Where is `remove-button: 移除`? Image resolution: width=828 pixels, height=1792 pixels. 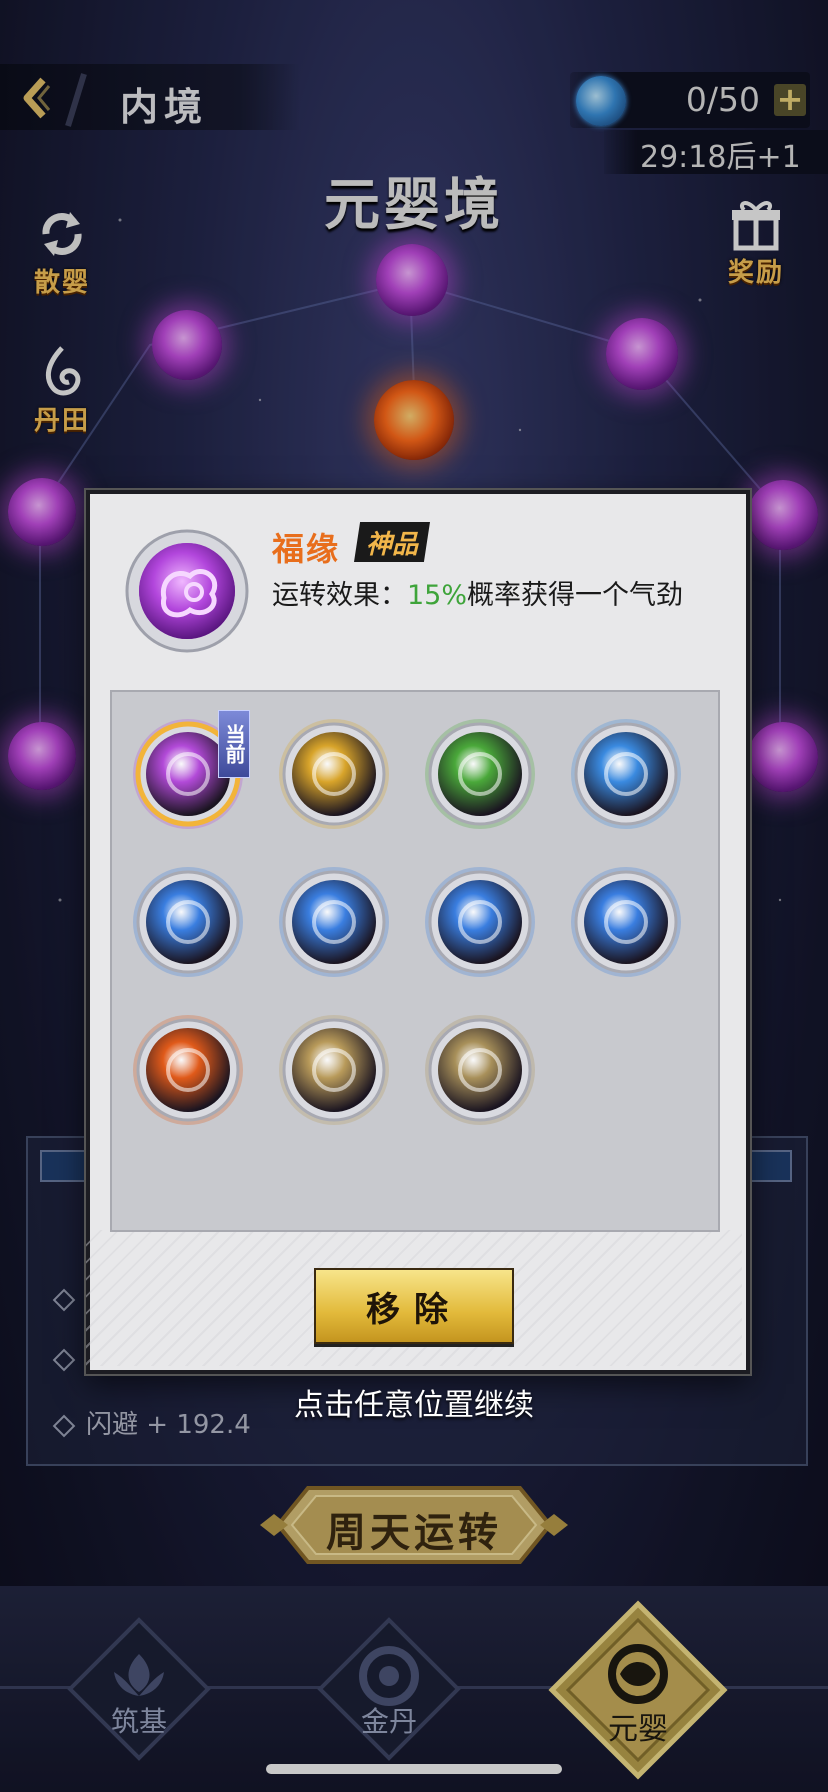 remove-button: 移除 is located at coordinates (414, 1306).